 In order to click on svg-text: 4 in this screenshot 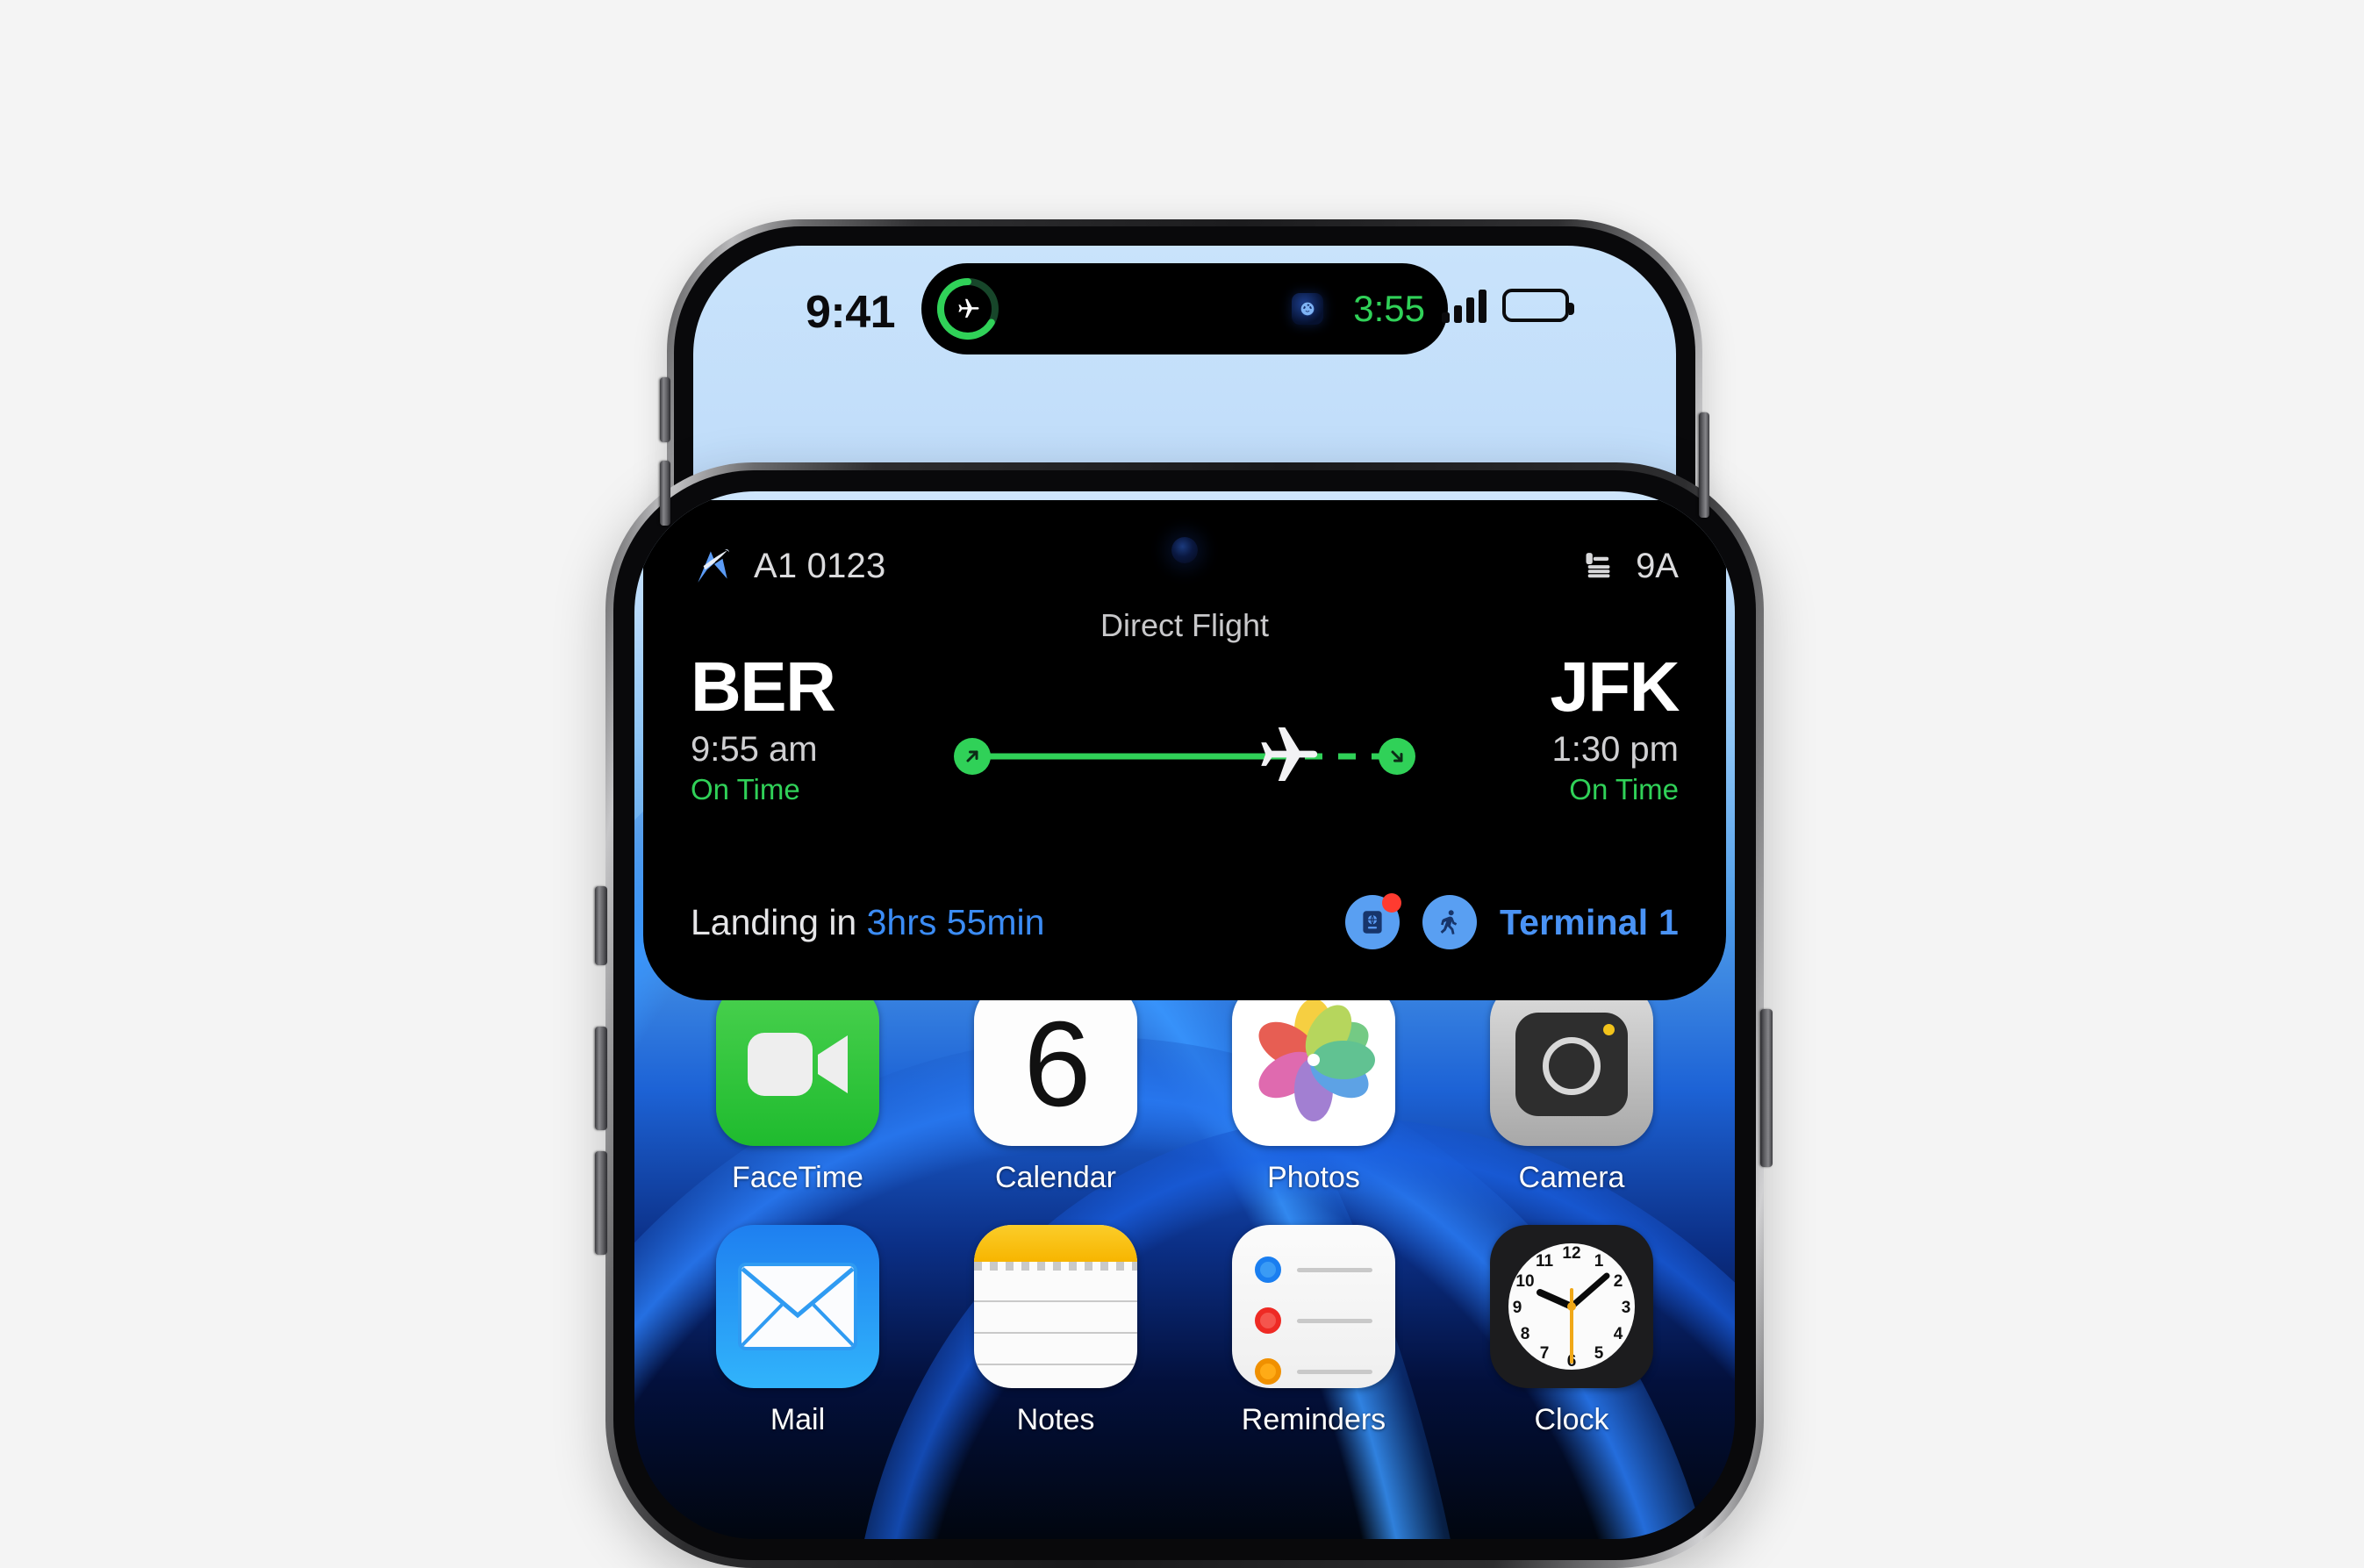, I will do `click(1618, 1334)`.